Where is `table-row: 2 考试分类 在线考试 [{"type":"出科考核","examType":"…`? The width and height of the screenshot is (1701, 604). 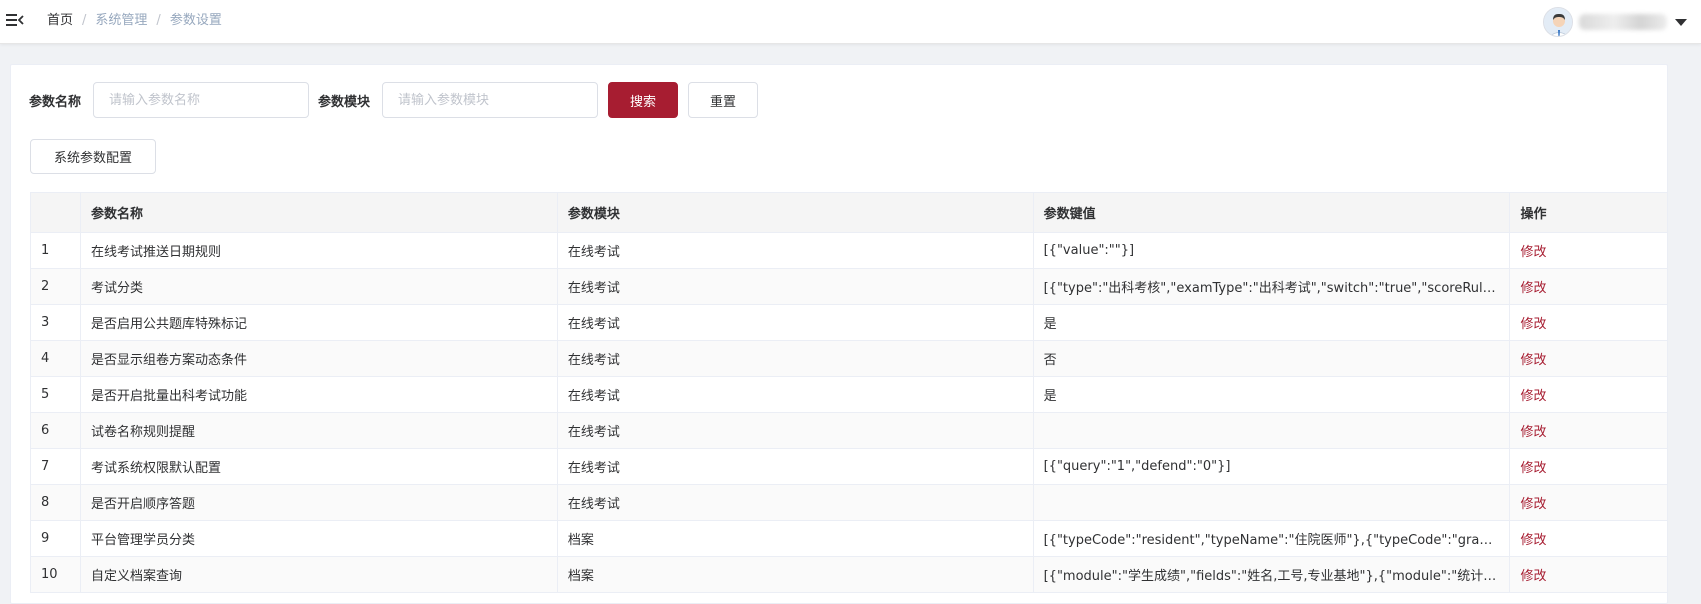 table-row: 2 考试分类 在线考试 [{"type":"出科考核","examType":"… is located at coordinates (848, 286).